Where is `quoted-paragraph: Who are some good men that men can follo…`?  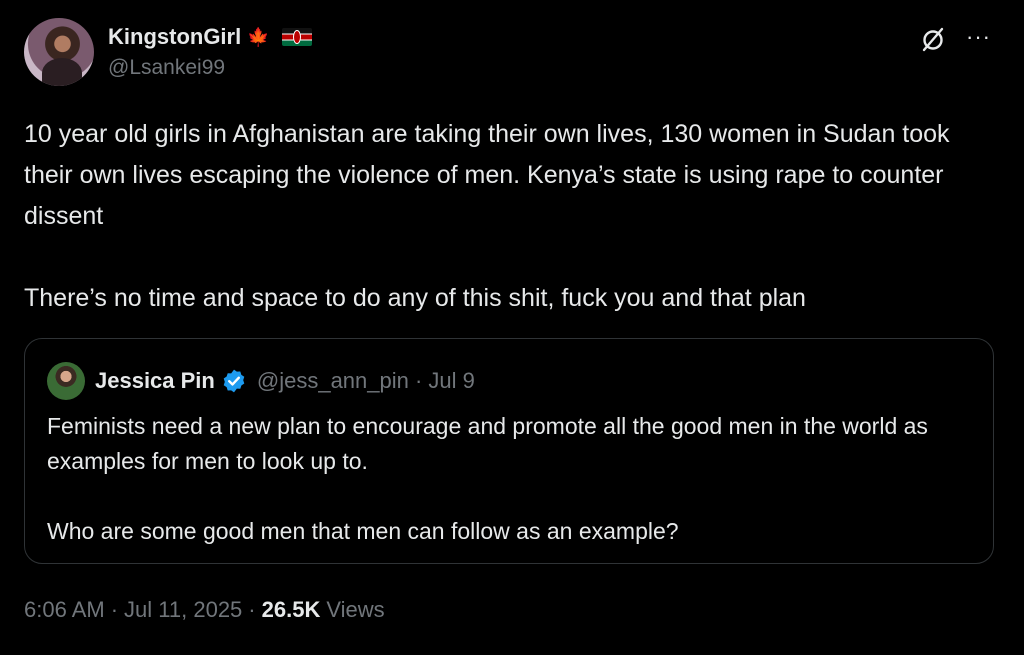 quoted-paragraph: Who are some good men that men can follo… is located at coordinates (363, 531).